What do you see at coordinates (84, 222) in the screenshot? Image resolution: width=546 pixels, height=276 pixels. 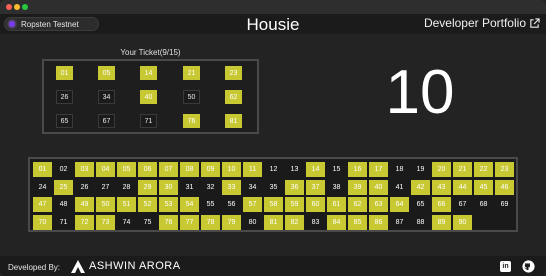 I see `board-cell: 72` at bounding box center [84, 222].